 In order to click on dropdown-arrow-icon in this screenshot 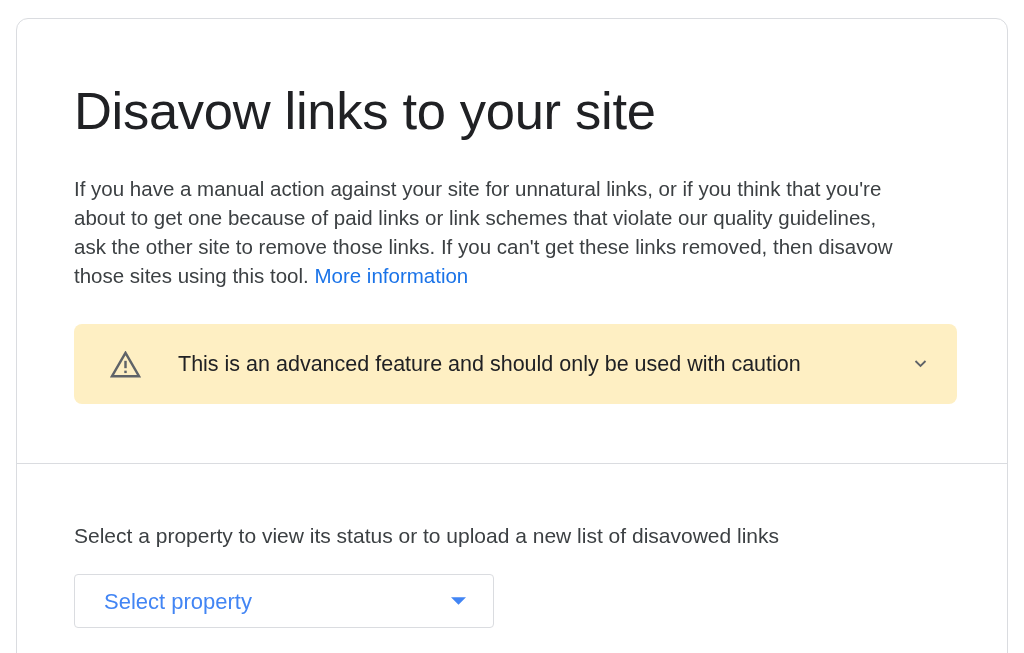, I will do `click(458, 601)`.